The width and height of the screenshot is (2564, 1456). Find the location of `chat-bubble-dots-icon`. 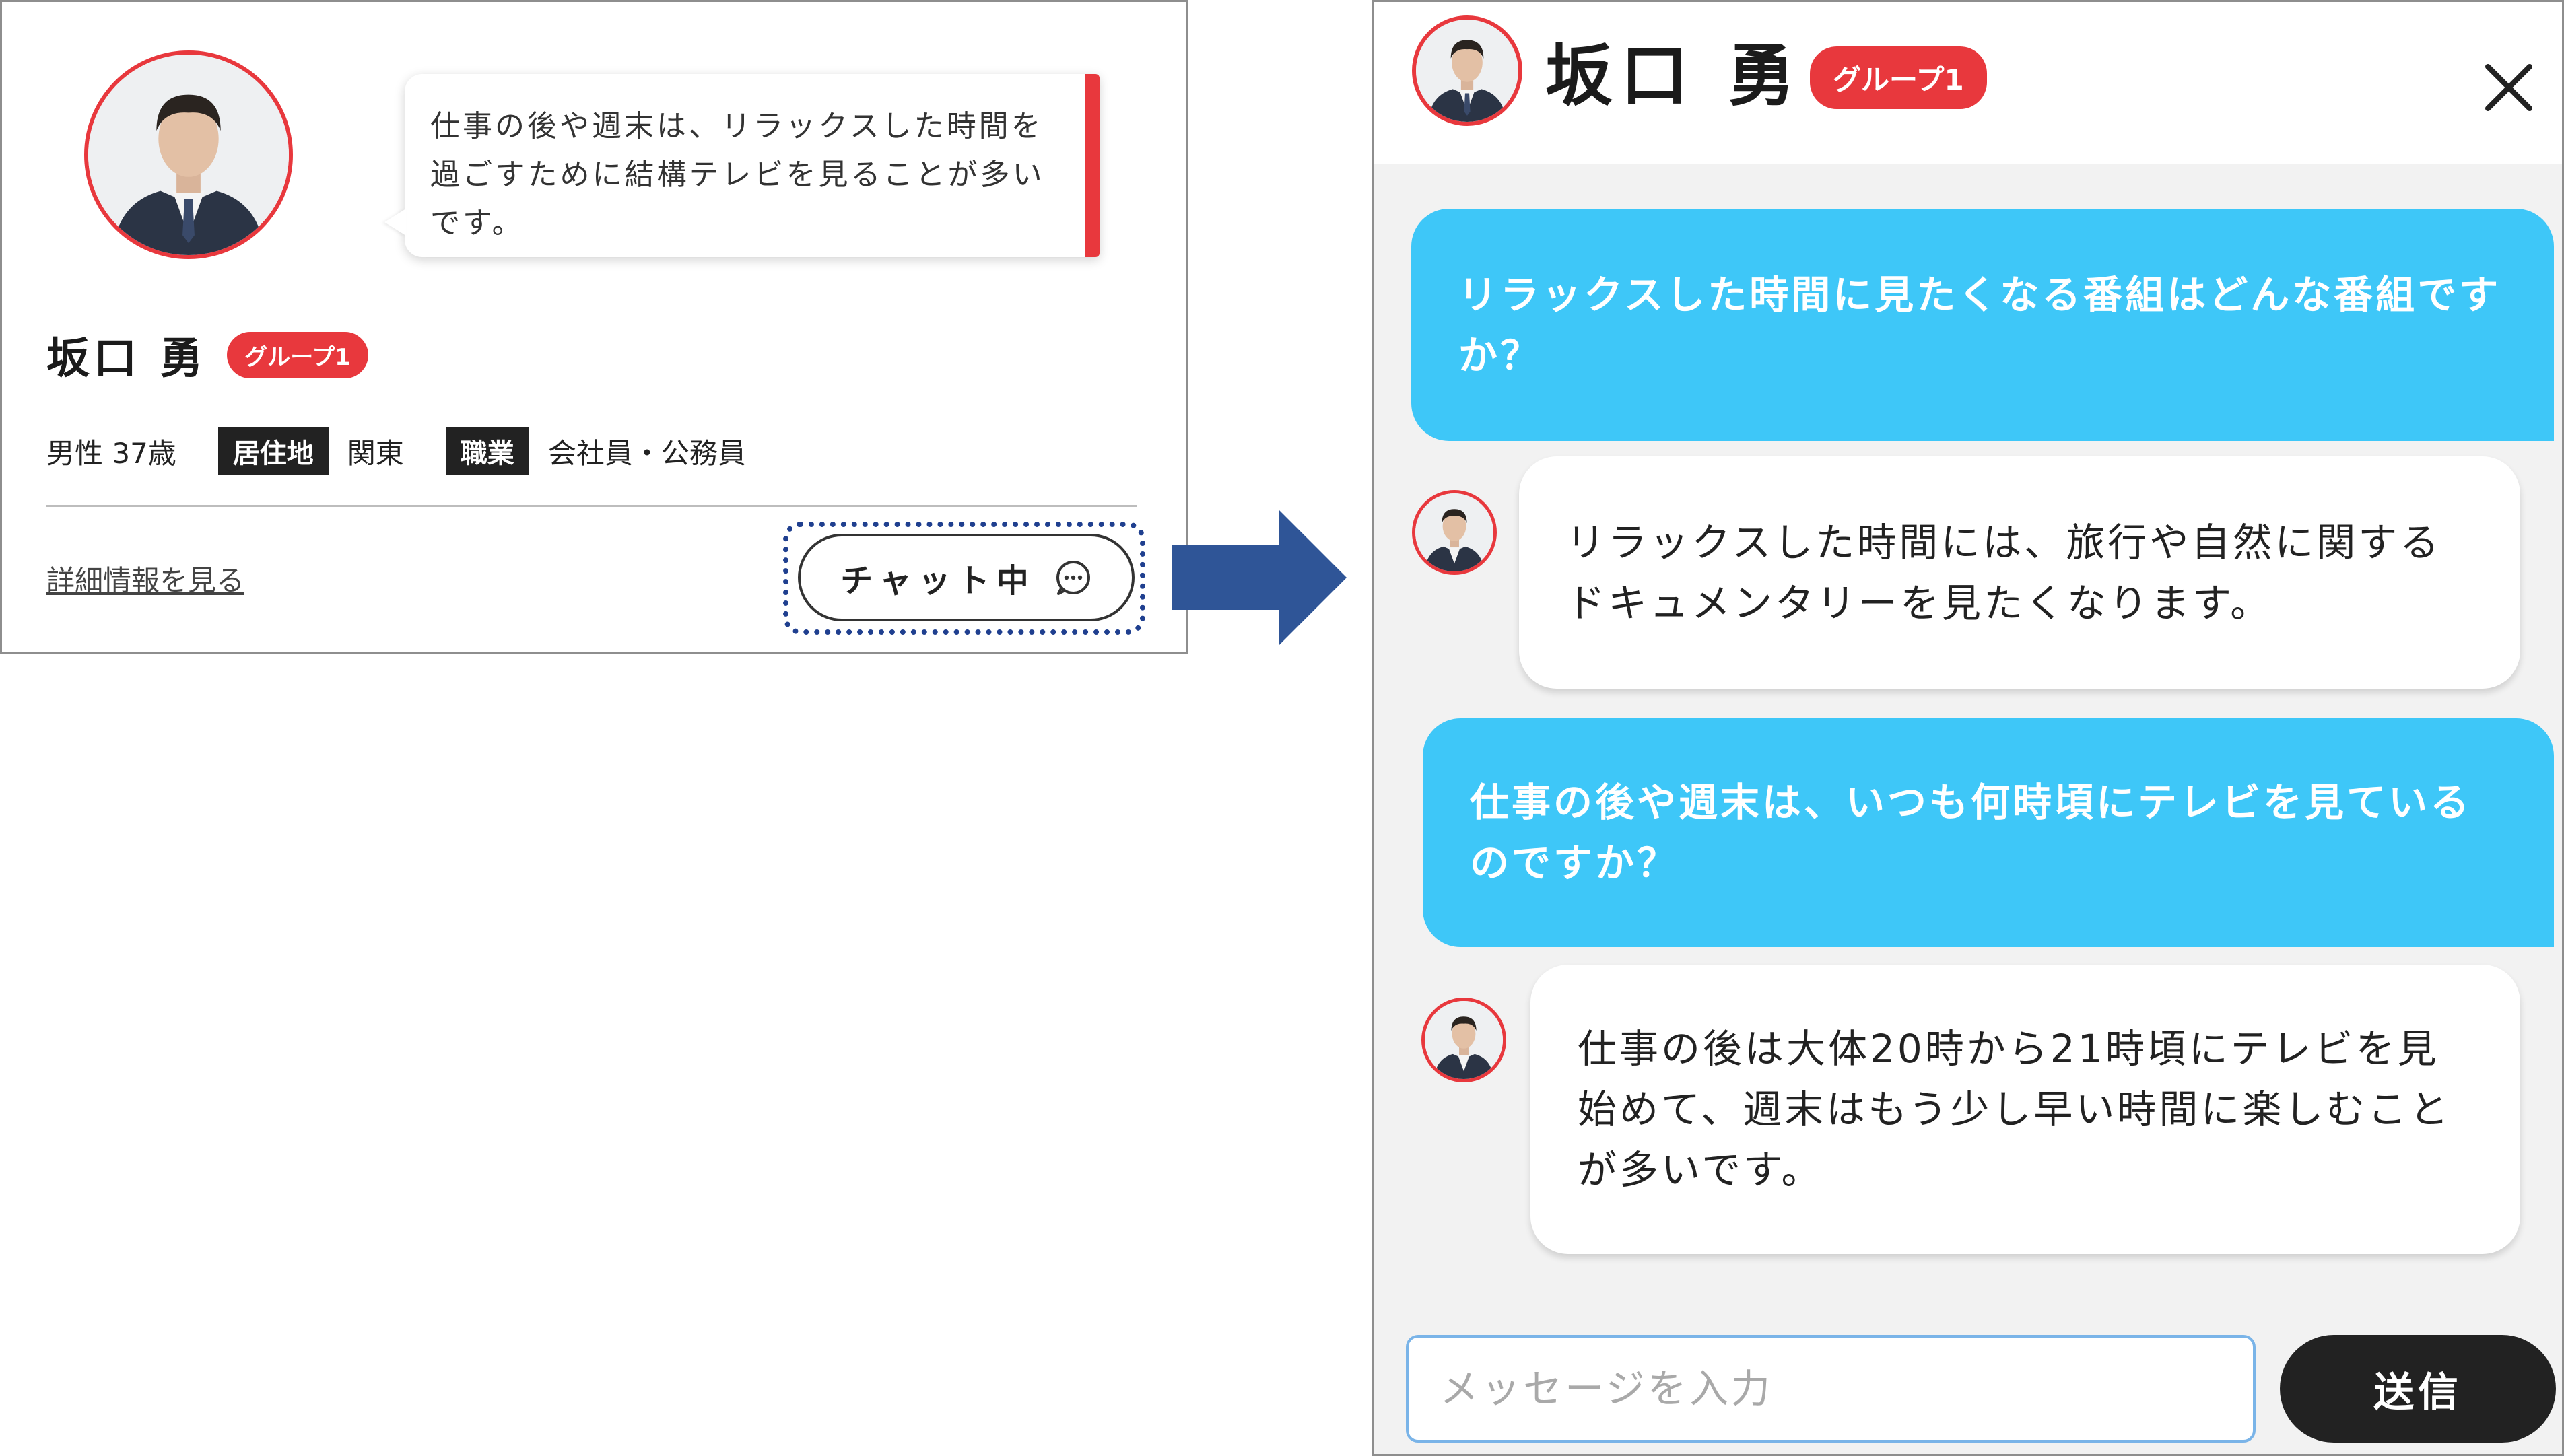

chat-bubble-dots-icon is located at coordinates (1073, 578).